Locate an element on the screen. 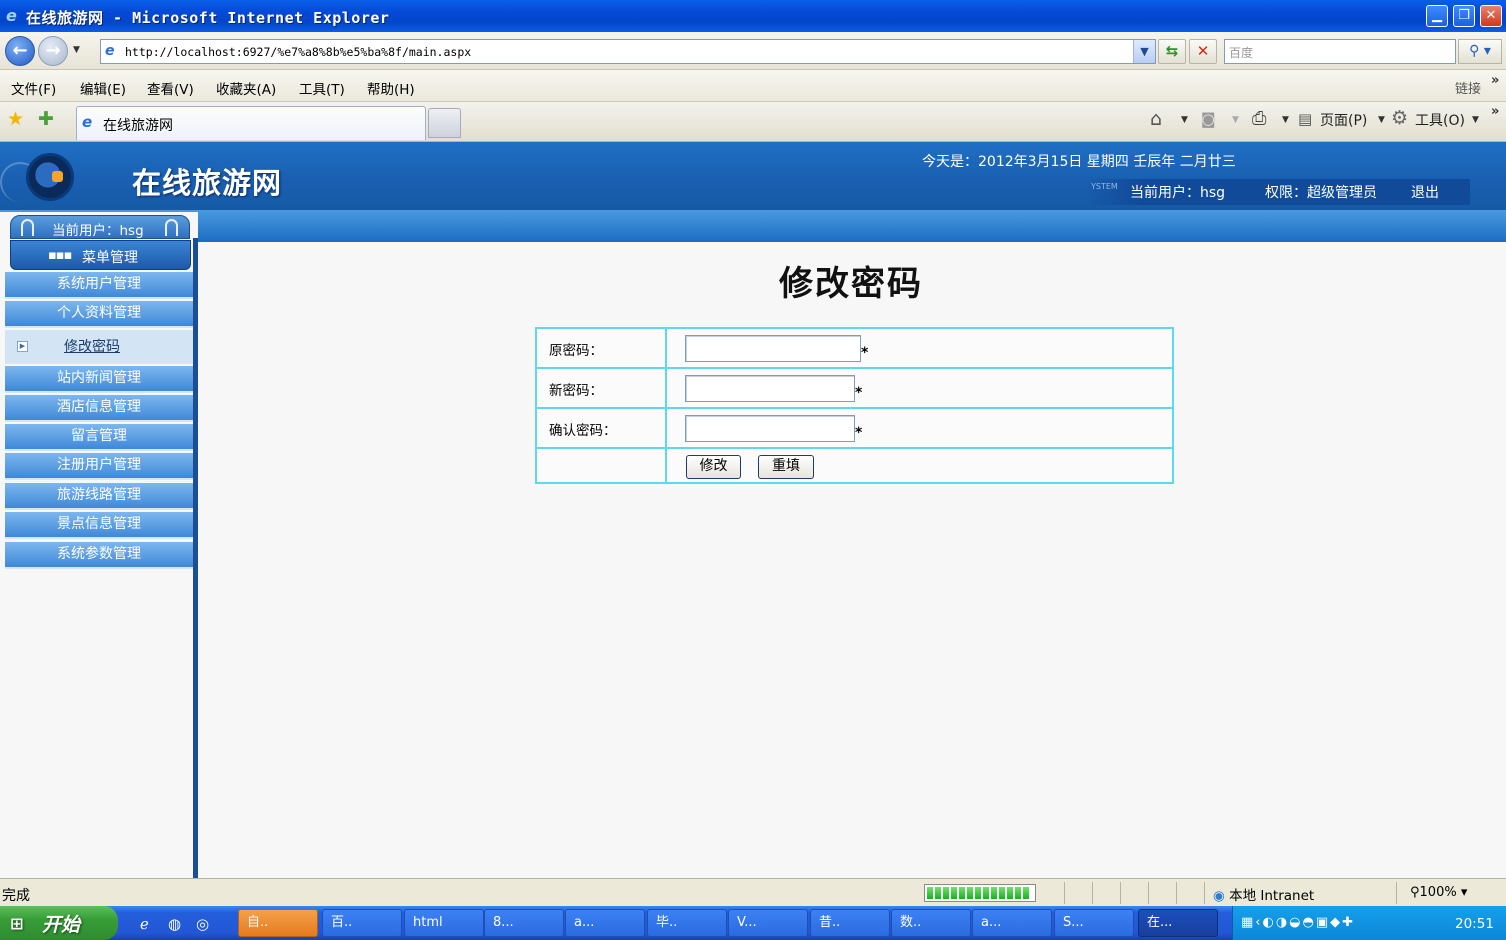 The image size is (1506, 940). task-item: 毕.. is located at coordinates (687, 923).